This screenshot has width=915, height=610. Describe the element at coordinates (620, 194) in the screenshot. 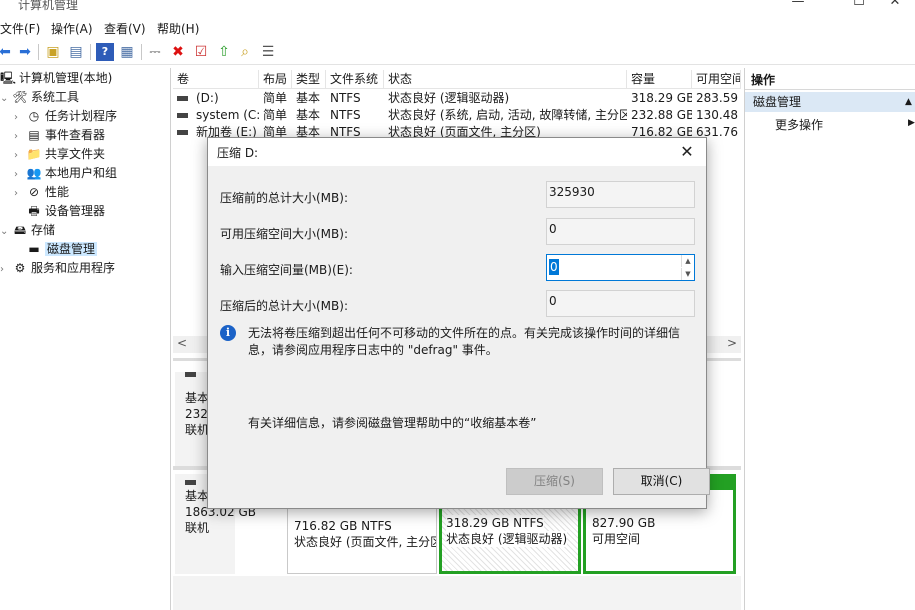

I see `total-before-field: 325930` at that location.